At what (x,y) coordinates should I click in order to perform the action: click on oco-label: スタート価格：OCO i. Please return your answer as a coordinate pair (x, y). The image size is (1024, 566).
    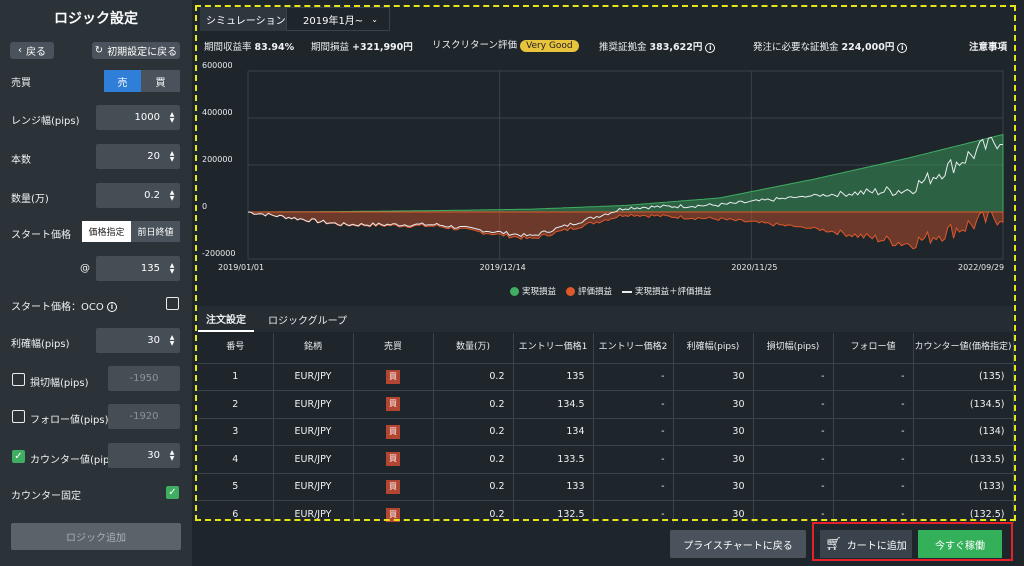
    Looking at the image, I should click on (64, 305).